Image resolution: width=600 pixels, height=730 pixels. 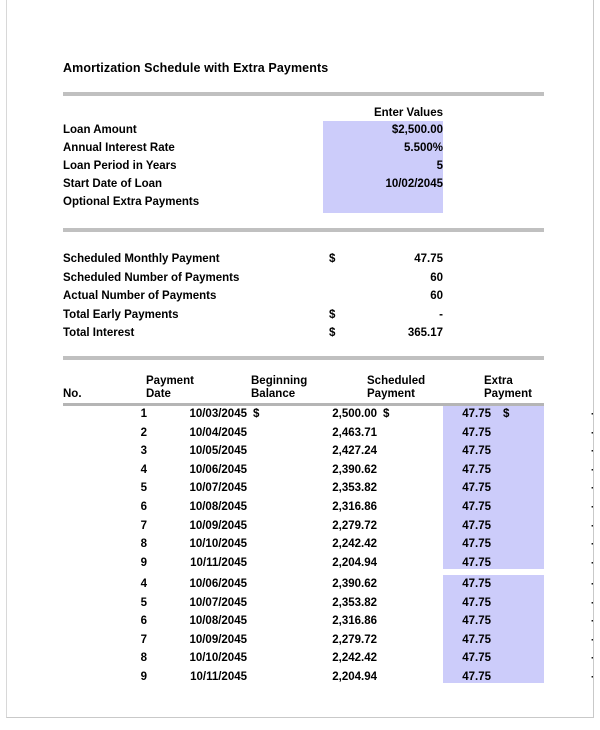 What do you see at coordinates (253, 169) in the screenshot?
I see `loan-input-row: Loan Period in Years 5` at bounding box center [253, 169].